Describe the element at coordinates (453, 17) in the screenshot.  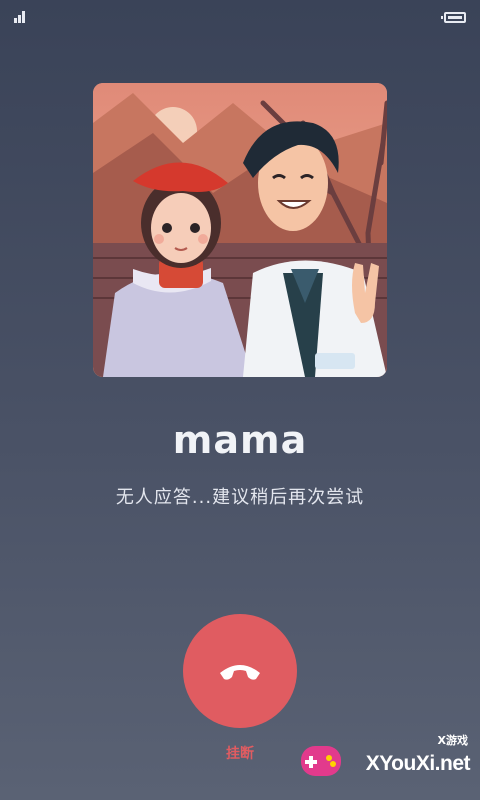
I see `battery-full-icon` at that location.